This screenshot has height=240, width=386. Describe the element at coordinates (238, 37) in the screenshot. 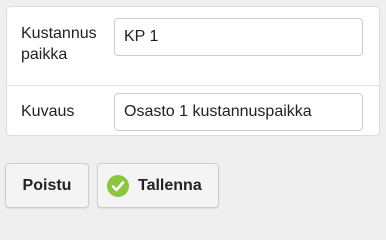

I see `cost-center-input` at that location.